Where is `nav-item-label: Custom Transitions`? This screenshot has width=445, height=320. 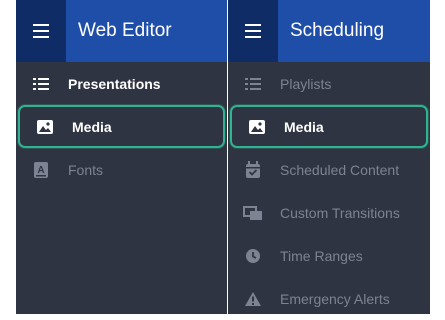 nav-item-label: Custom Transitions is located at coordinates (340, 212).